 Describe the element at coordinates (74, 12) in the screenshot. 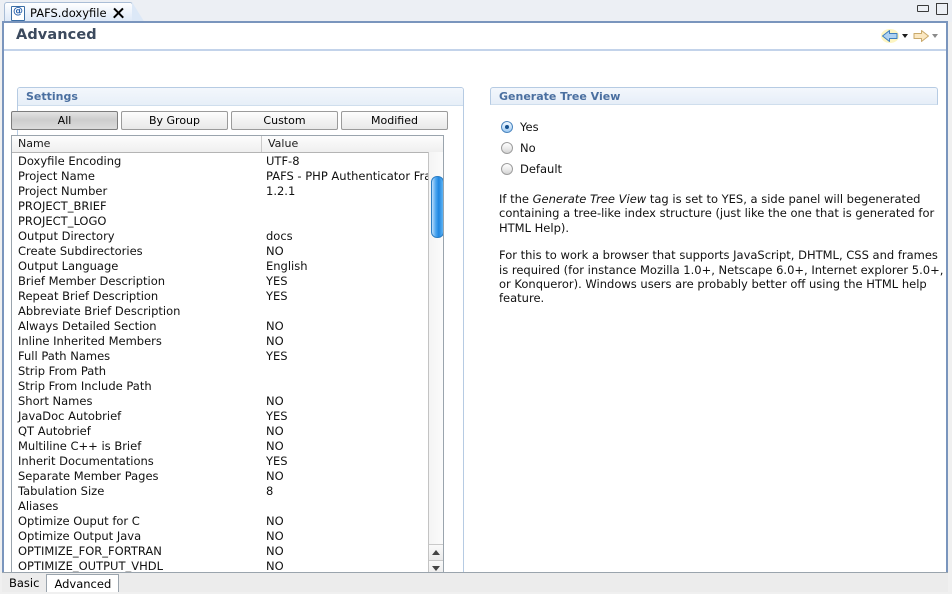

I see `editor-tab-doxyfile: PAFS.doxyfile` at that location.